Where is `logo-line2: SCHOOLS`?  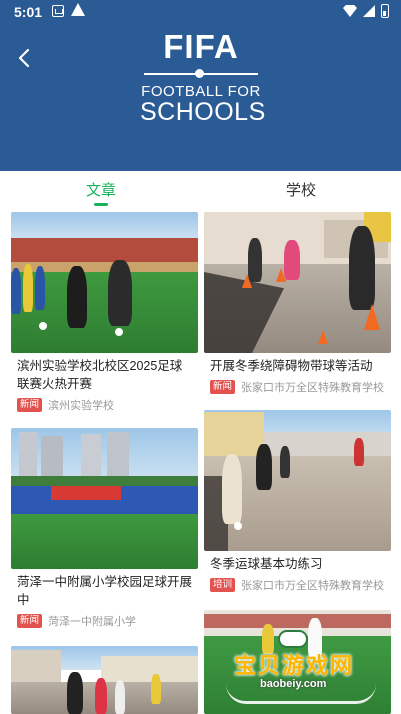
logo-line2: SCHOOLS is located at coordinates (203, 112).